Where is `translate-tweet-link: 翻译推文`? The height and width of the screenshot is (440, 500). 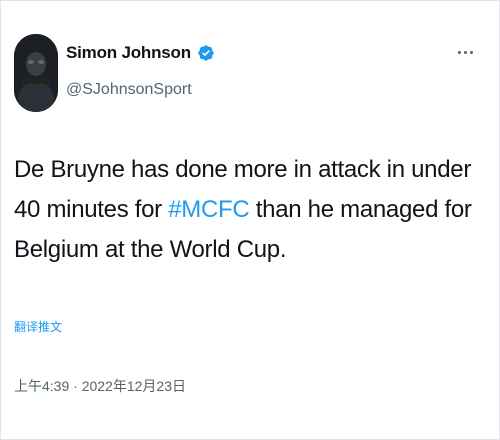
translate-tweet-link: 翻译推文 is located at coordinates (38, 326).